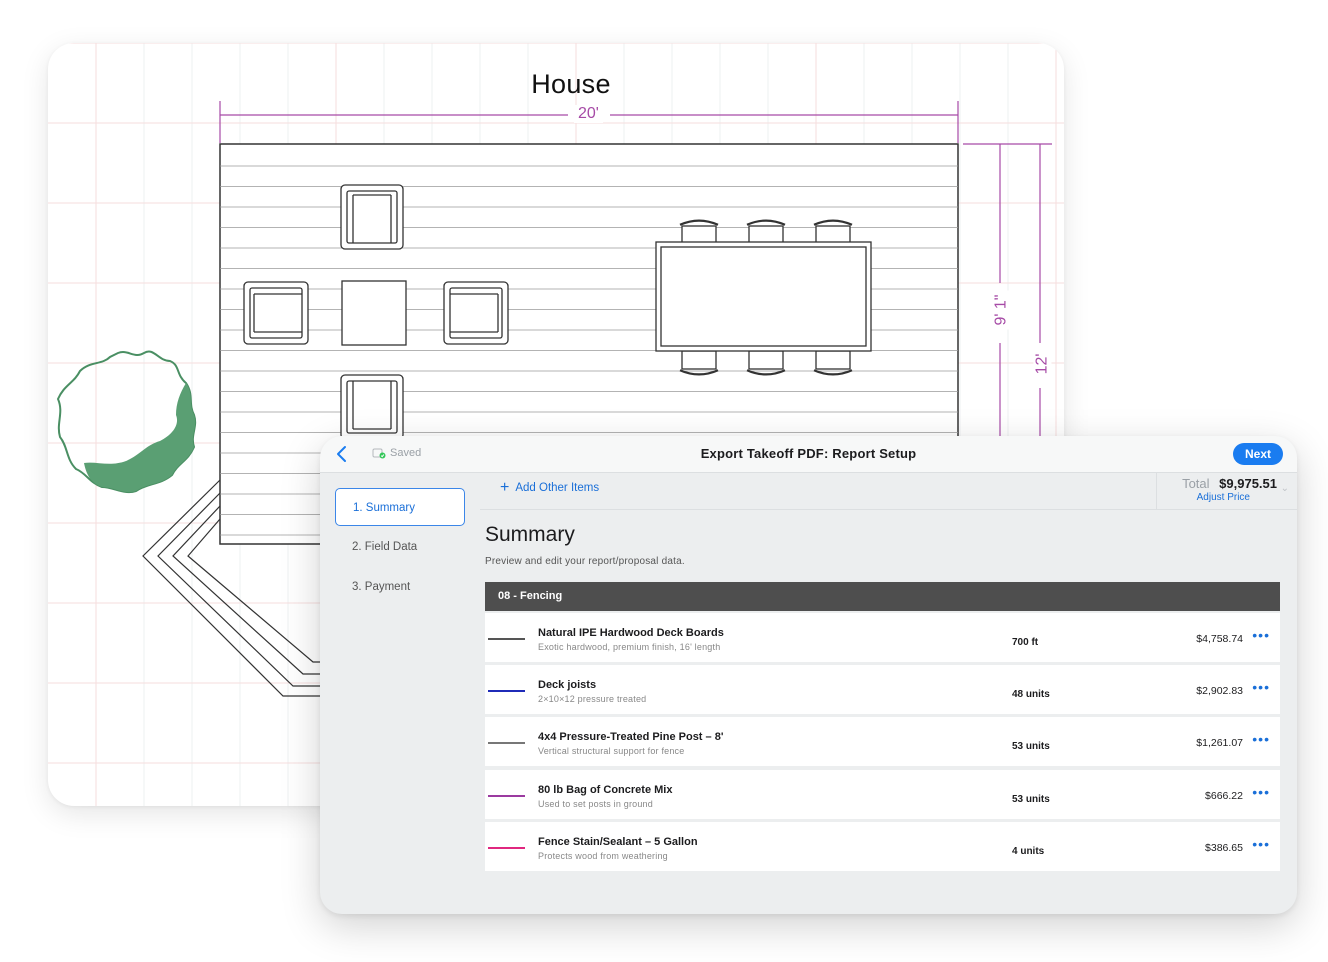 The height and width of the screenshot is (962, 1328). Describe the element at coordinates (1219, 639) in the screenshot. I see `item-price: $4,758.74` at that location.